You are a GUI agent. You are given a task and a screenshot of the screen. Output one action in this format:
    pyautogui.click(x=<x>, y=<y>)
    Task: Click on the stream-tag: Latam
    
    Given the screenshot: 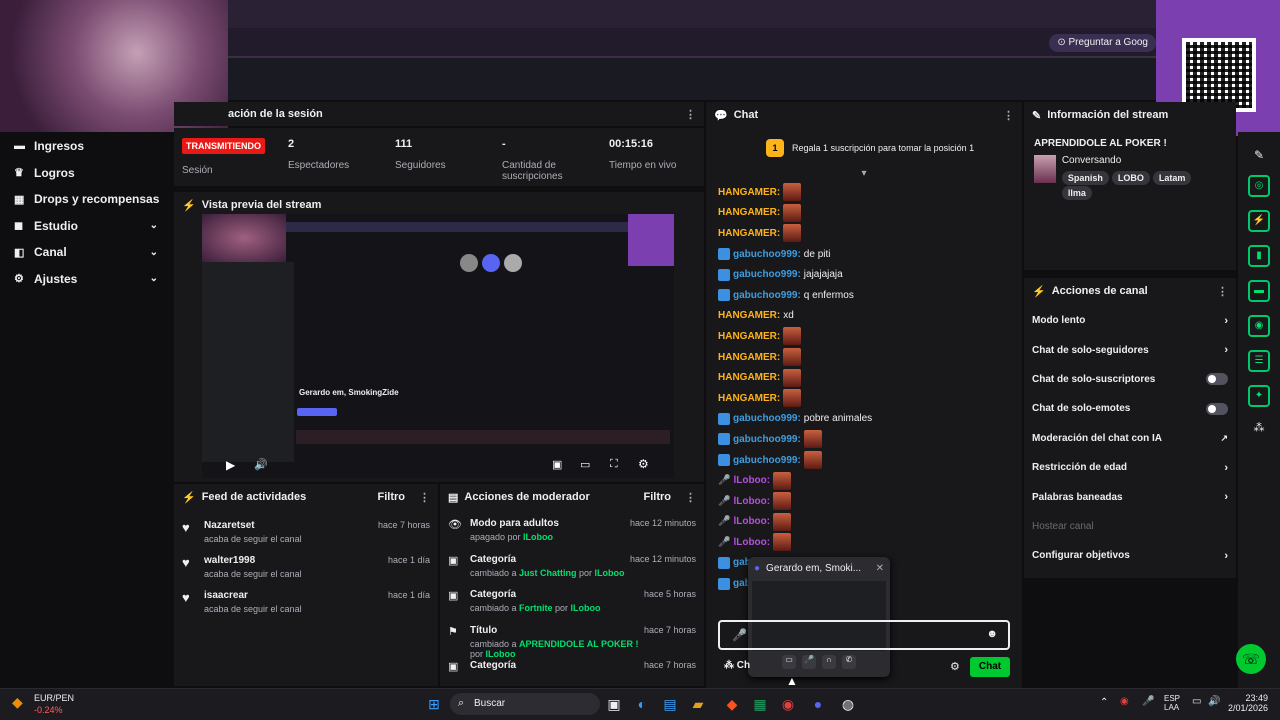 What is the action you would take?
    pyautogui.click(x=1172, y=178)
    